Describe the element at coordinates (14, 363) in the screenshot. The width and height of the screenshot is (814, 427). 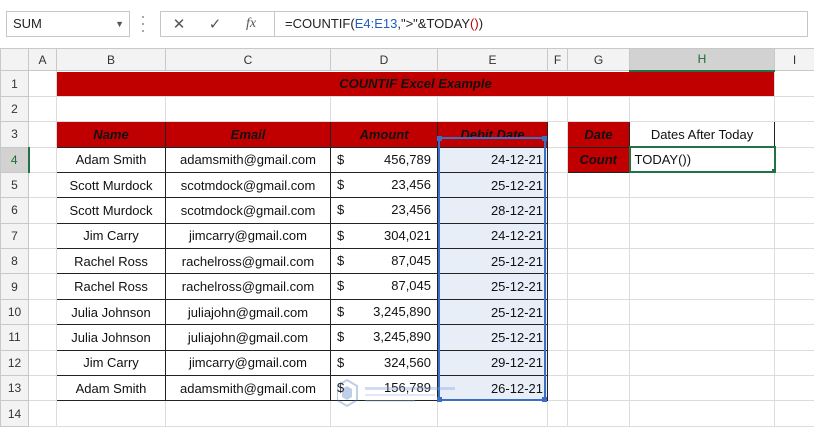
I see `row-header: 12` at that location.